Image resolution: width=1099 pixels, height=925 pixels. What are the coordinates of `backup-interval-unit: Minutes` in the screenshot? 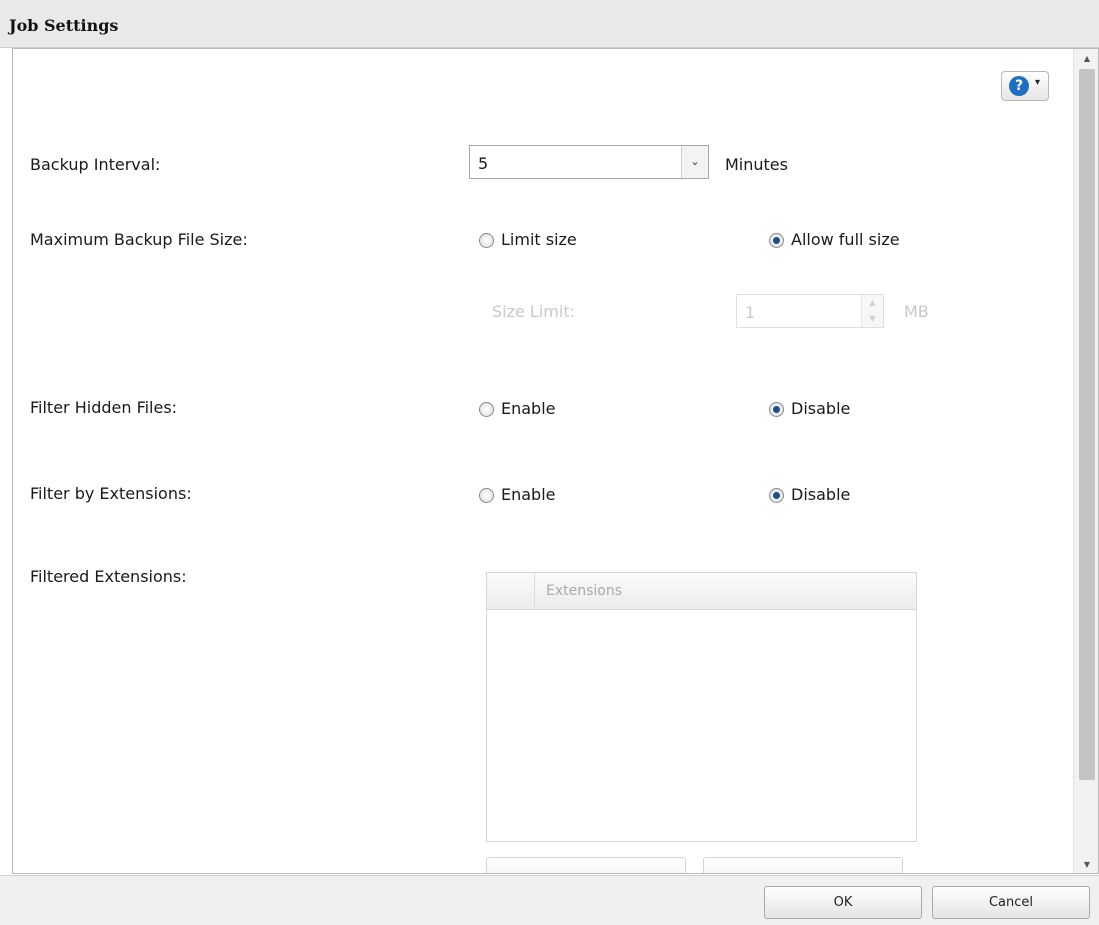 It's located at (756, 164).